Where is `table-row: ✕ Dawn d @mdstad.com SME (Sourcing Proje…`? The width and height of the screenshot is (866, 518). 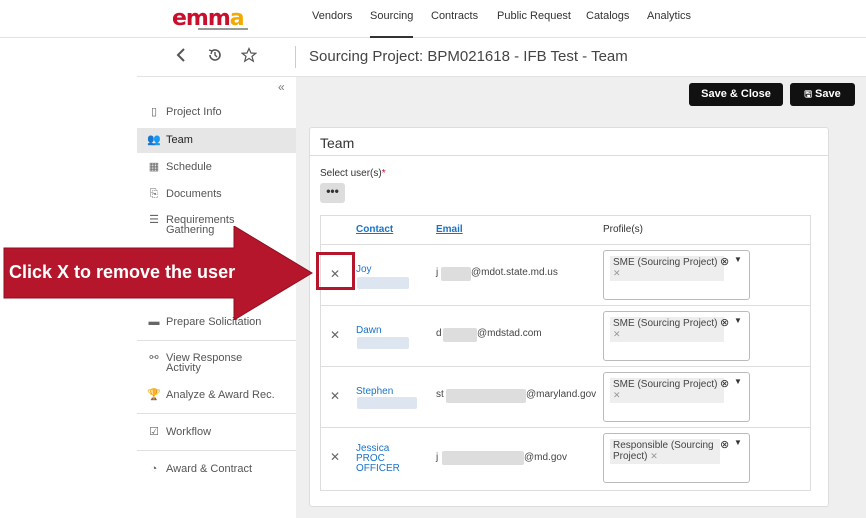 table-row: ✕ Dawn d @mdstad.com SME (Sourcing Proje… is located at coordinates (565, 335).